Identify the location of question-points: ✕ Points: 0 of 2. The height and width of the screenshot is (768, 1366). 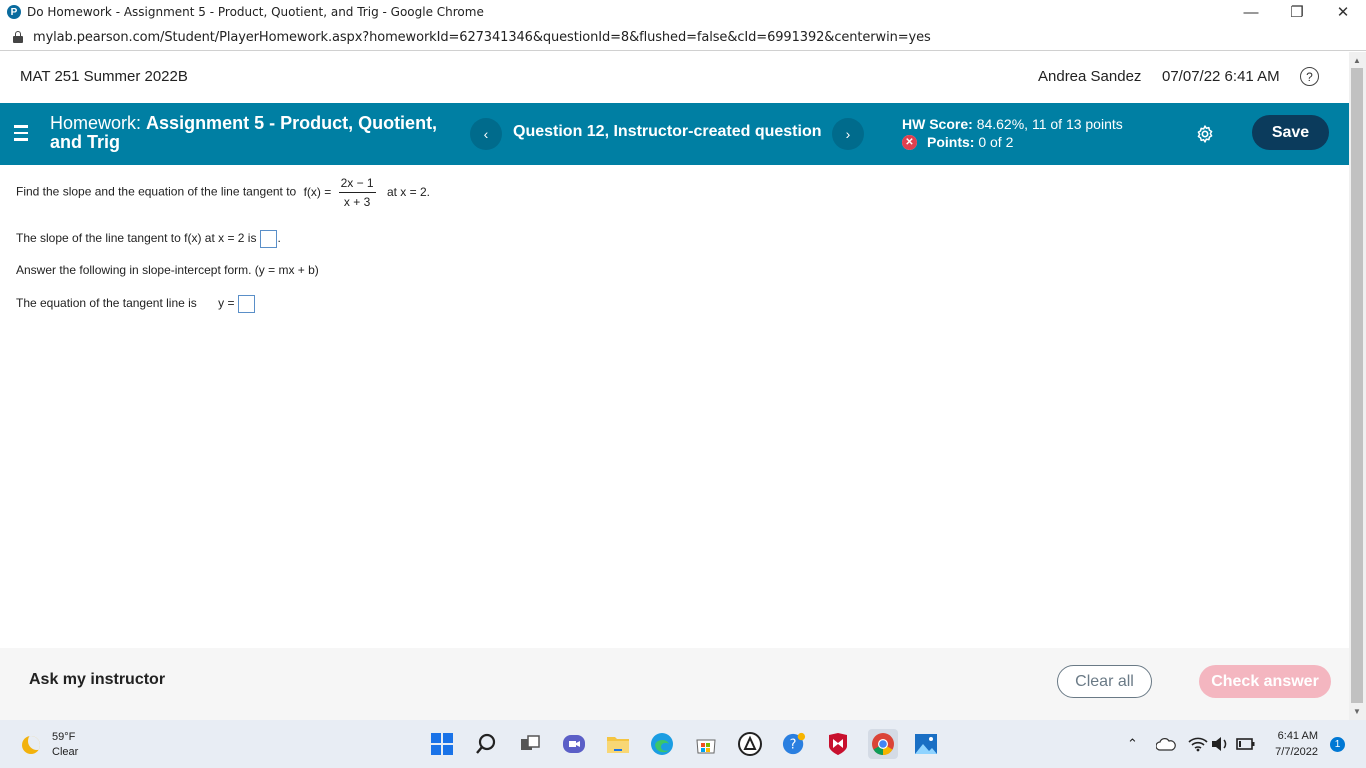
(957, 142).